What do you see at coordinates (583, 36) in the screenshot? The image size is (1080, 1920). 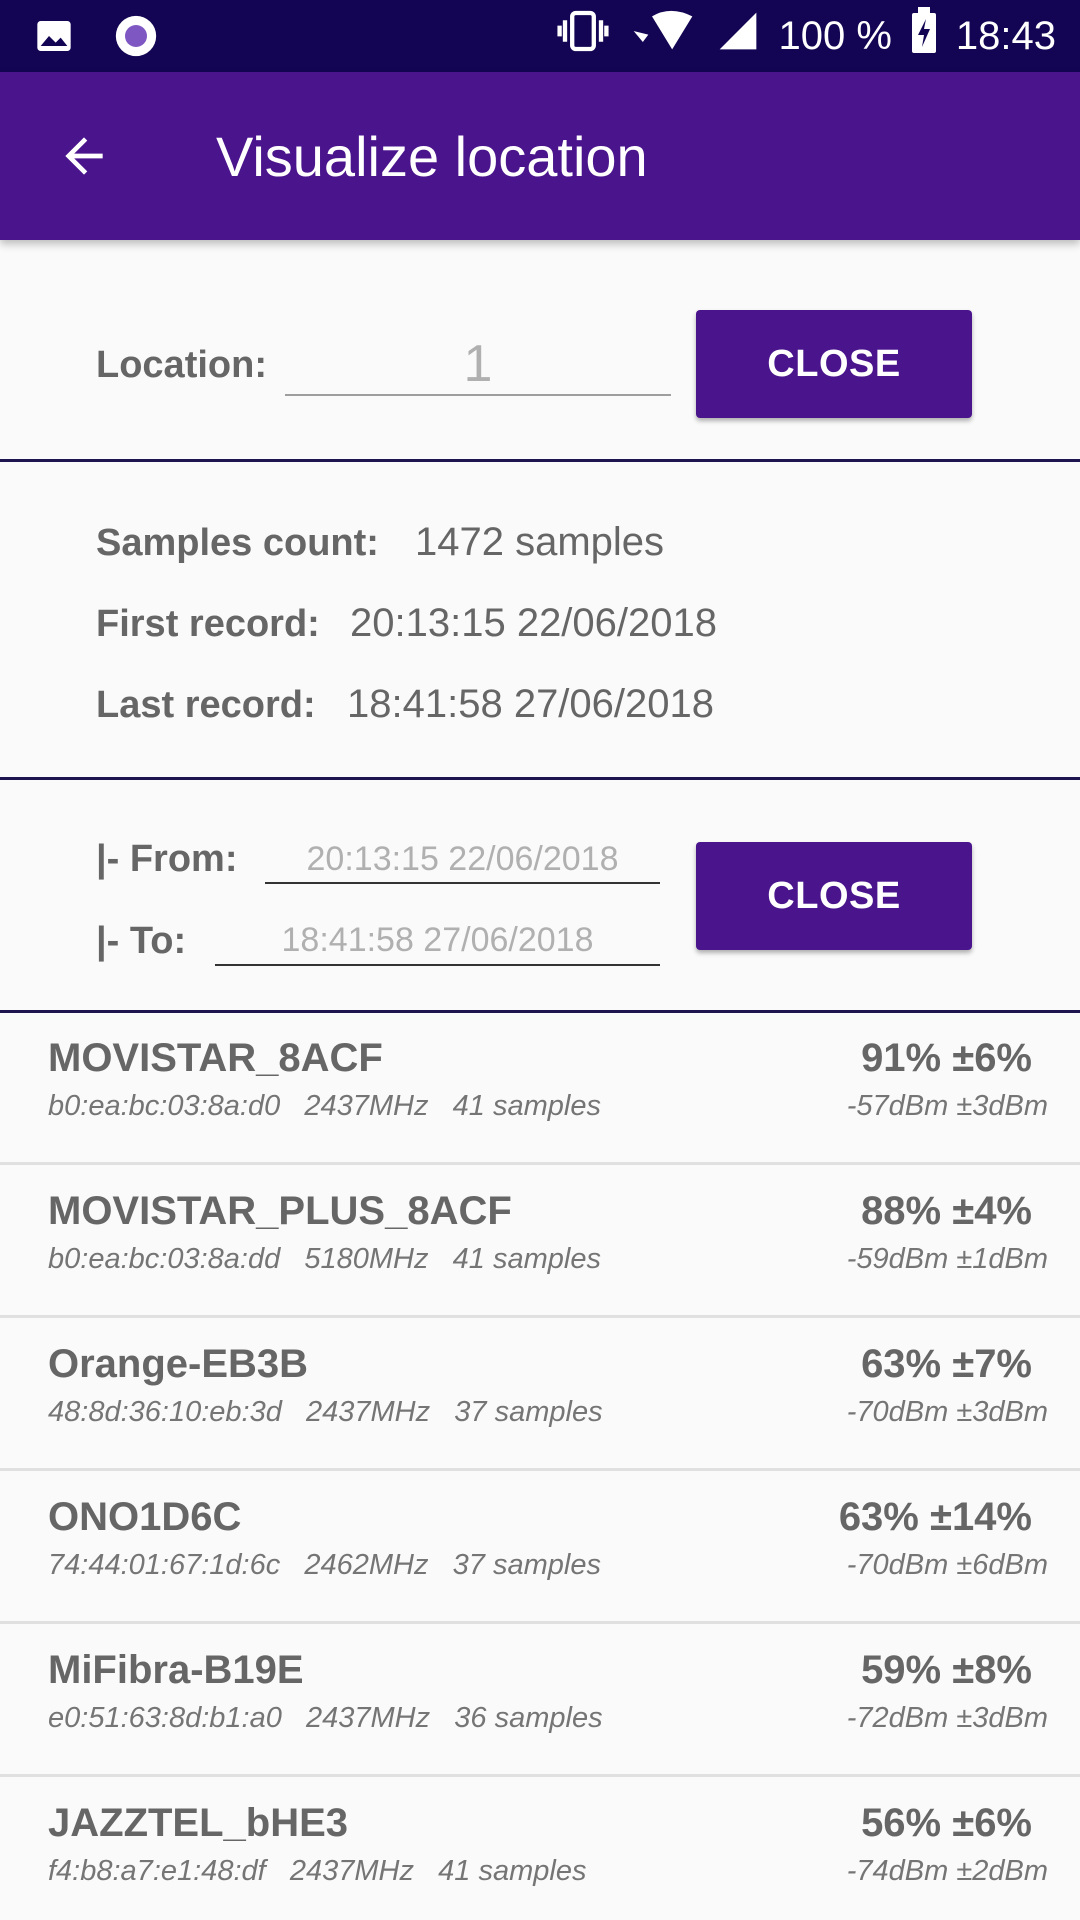 I see `vibrate-icon` at bounding box center [583, 36].